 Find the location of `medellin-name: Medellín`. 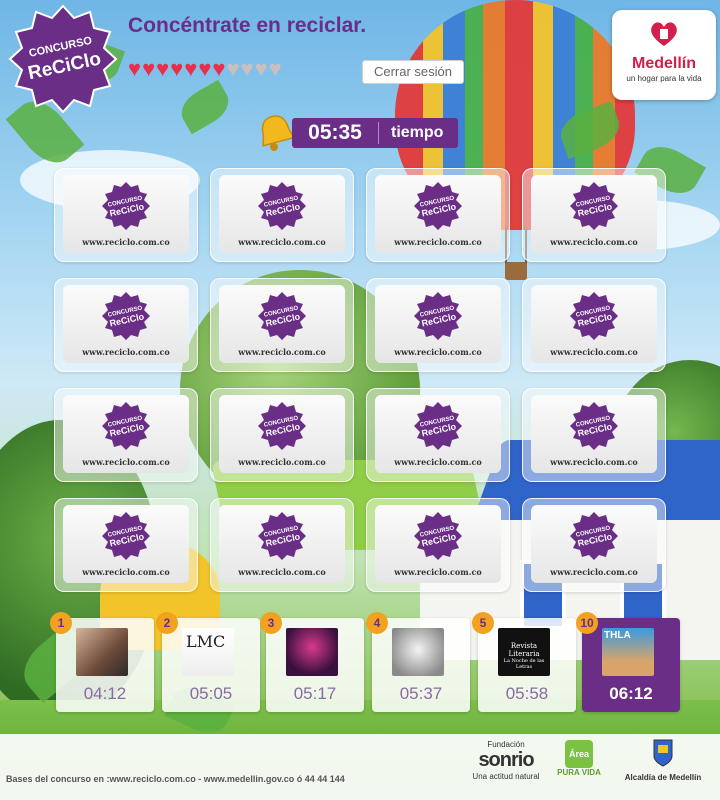

medellin-name: Medellín is located at coordinates (663, 63).